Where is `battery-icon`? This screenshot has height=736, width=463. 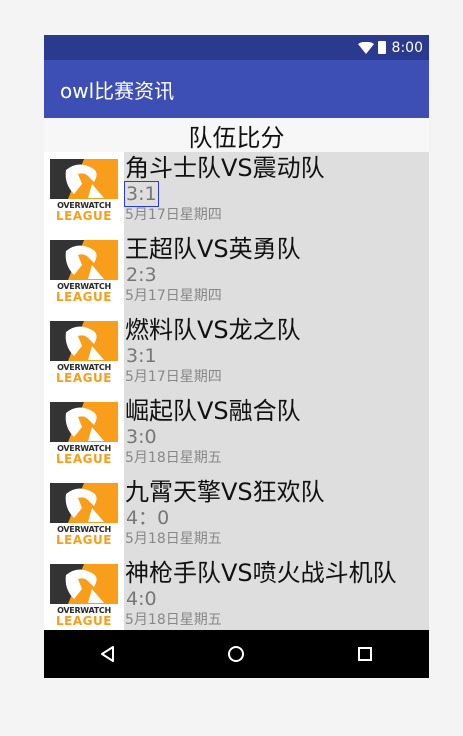 battery-icon is located at coordinates (381, 47).